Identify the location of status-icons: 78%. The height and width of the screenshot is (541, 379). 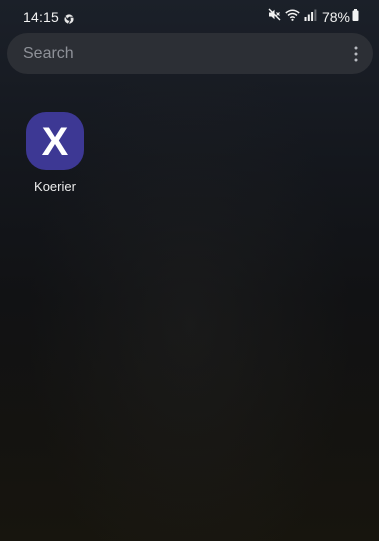
(313, 17).